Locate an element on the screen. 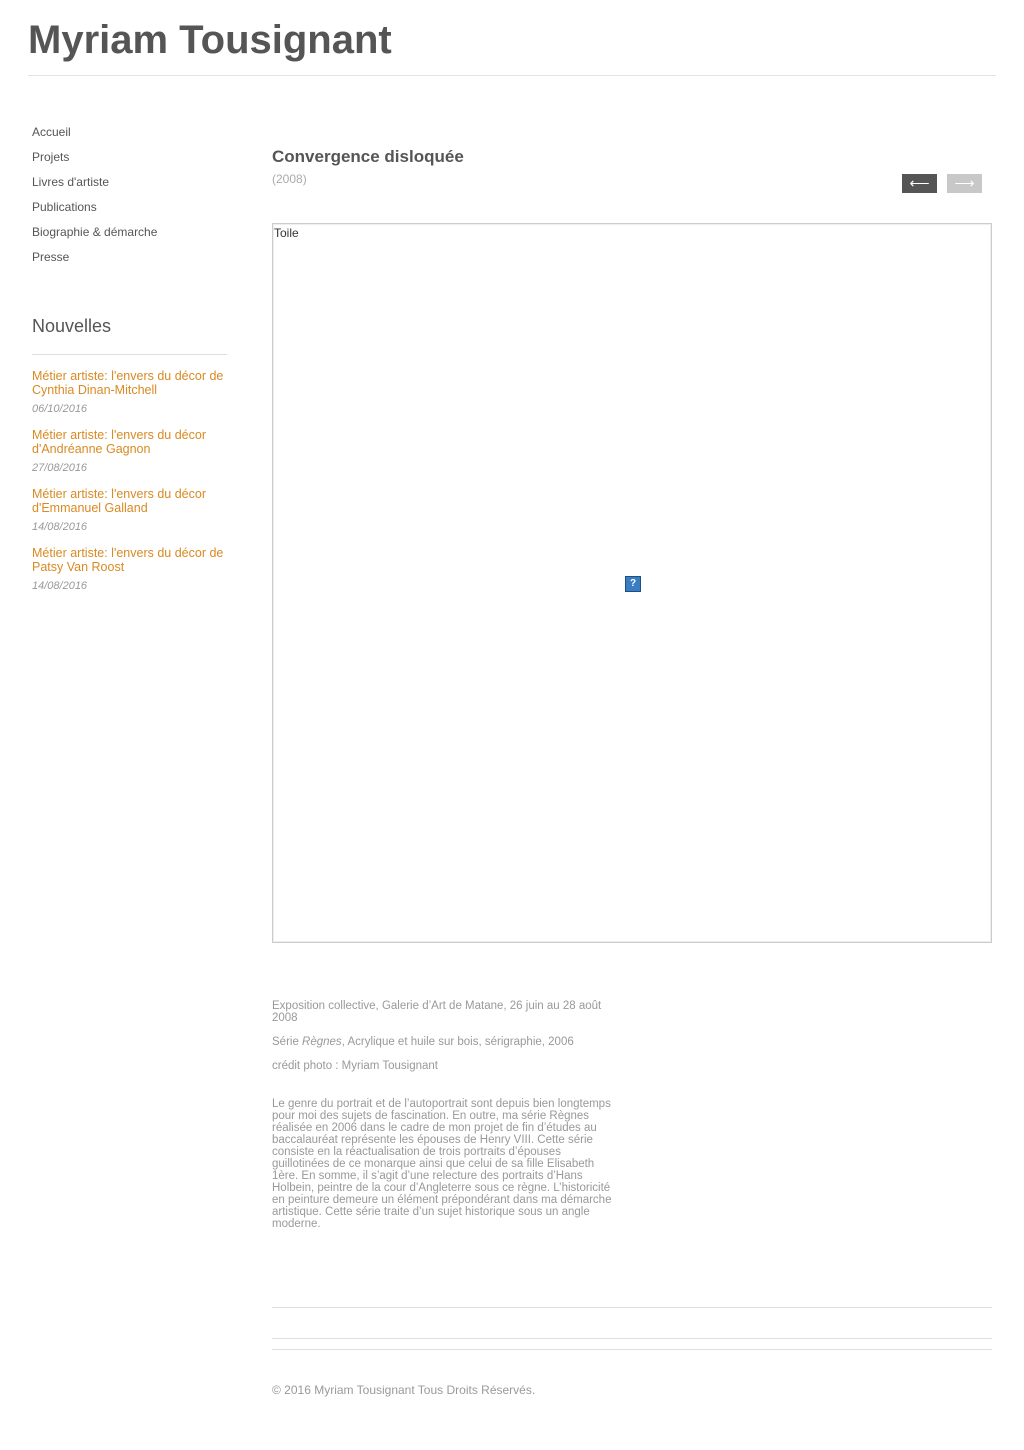 The width and height of the screenshot is (1024, 1450). previous-work-button: ⟵ is located at coordinates (919, 183).